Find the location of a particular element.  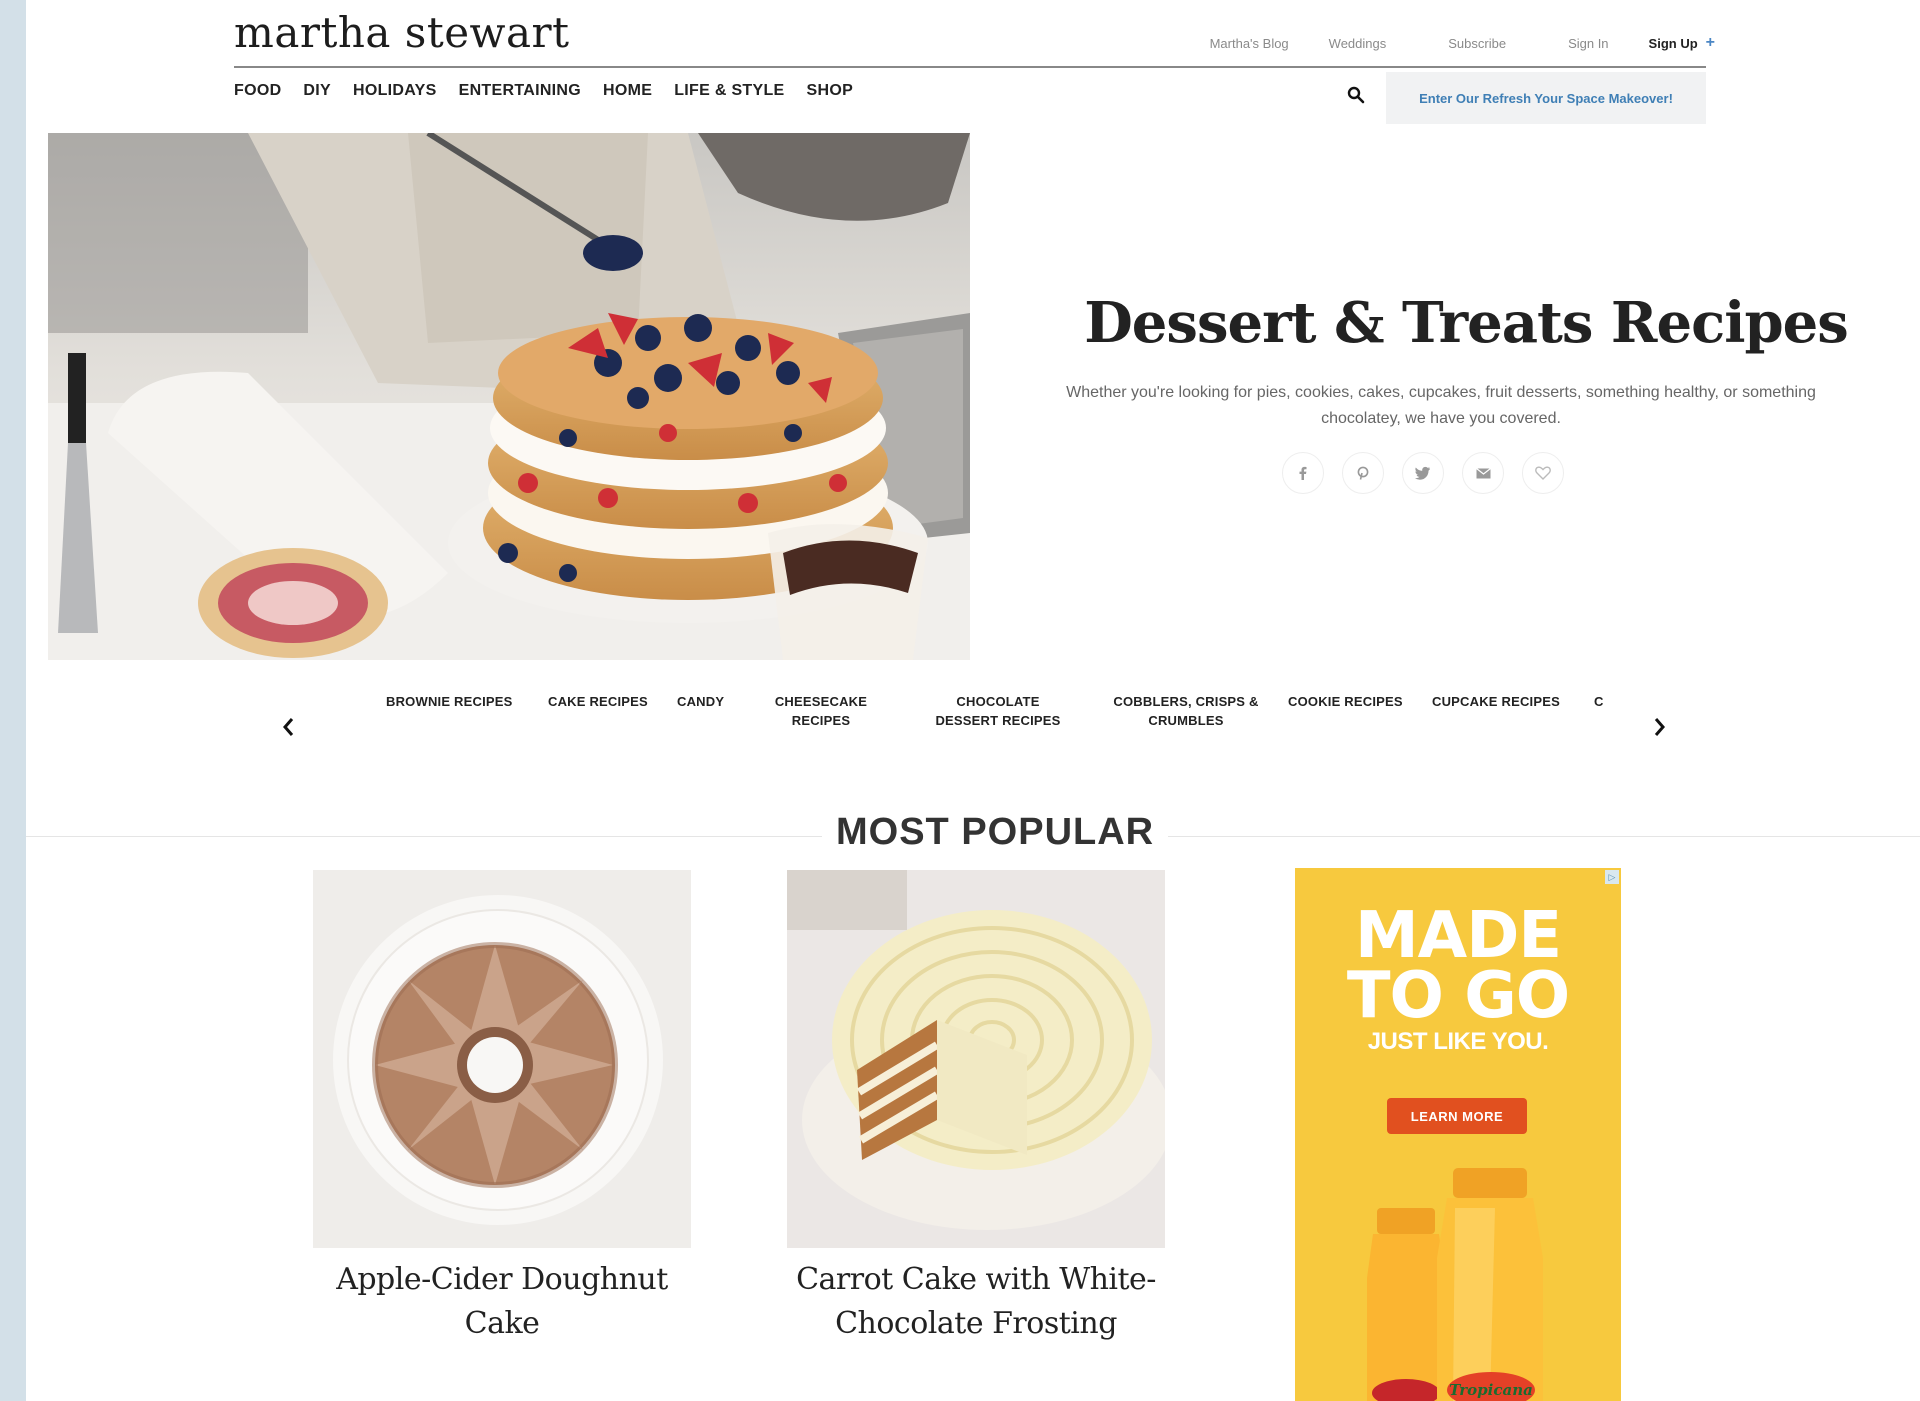

plus-icon: + is located at coordinates (1710, 42).